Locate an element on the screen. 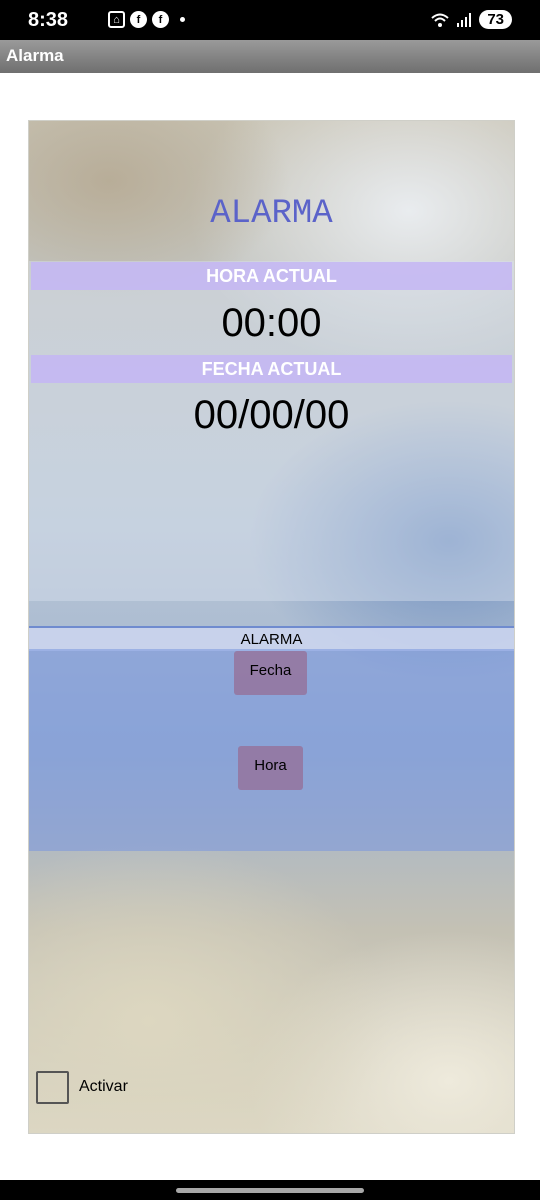  current-date-value: 00/00/00 is located at coordinates (271, 415).